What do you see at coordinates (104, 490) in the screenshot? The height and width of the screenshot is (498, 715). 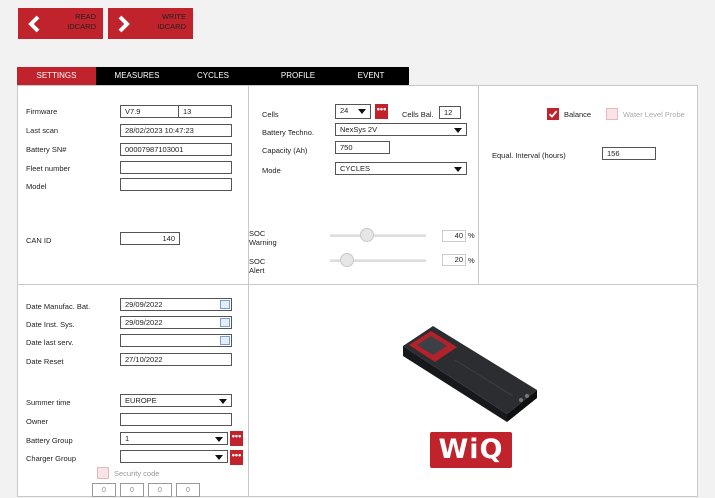 I see `security-code-digit-1: 0` at bounding box center [104, 490].